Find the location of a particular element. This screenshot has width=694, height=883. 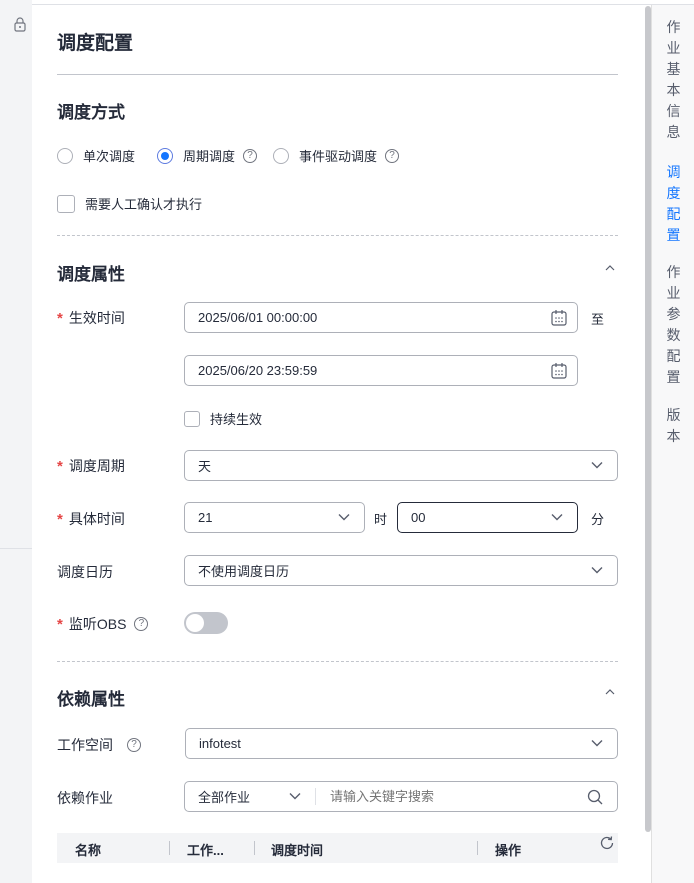

hour-unit: 时 is located at coordinates (381, 519).